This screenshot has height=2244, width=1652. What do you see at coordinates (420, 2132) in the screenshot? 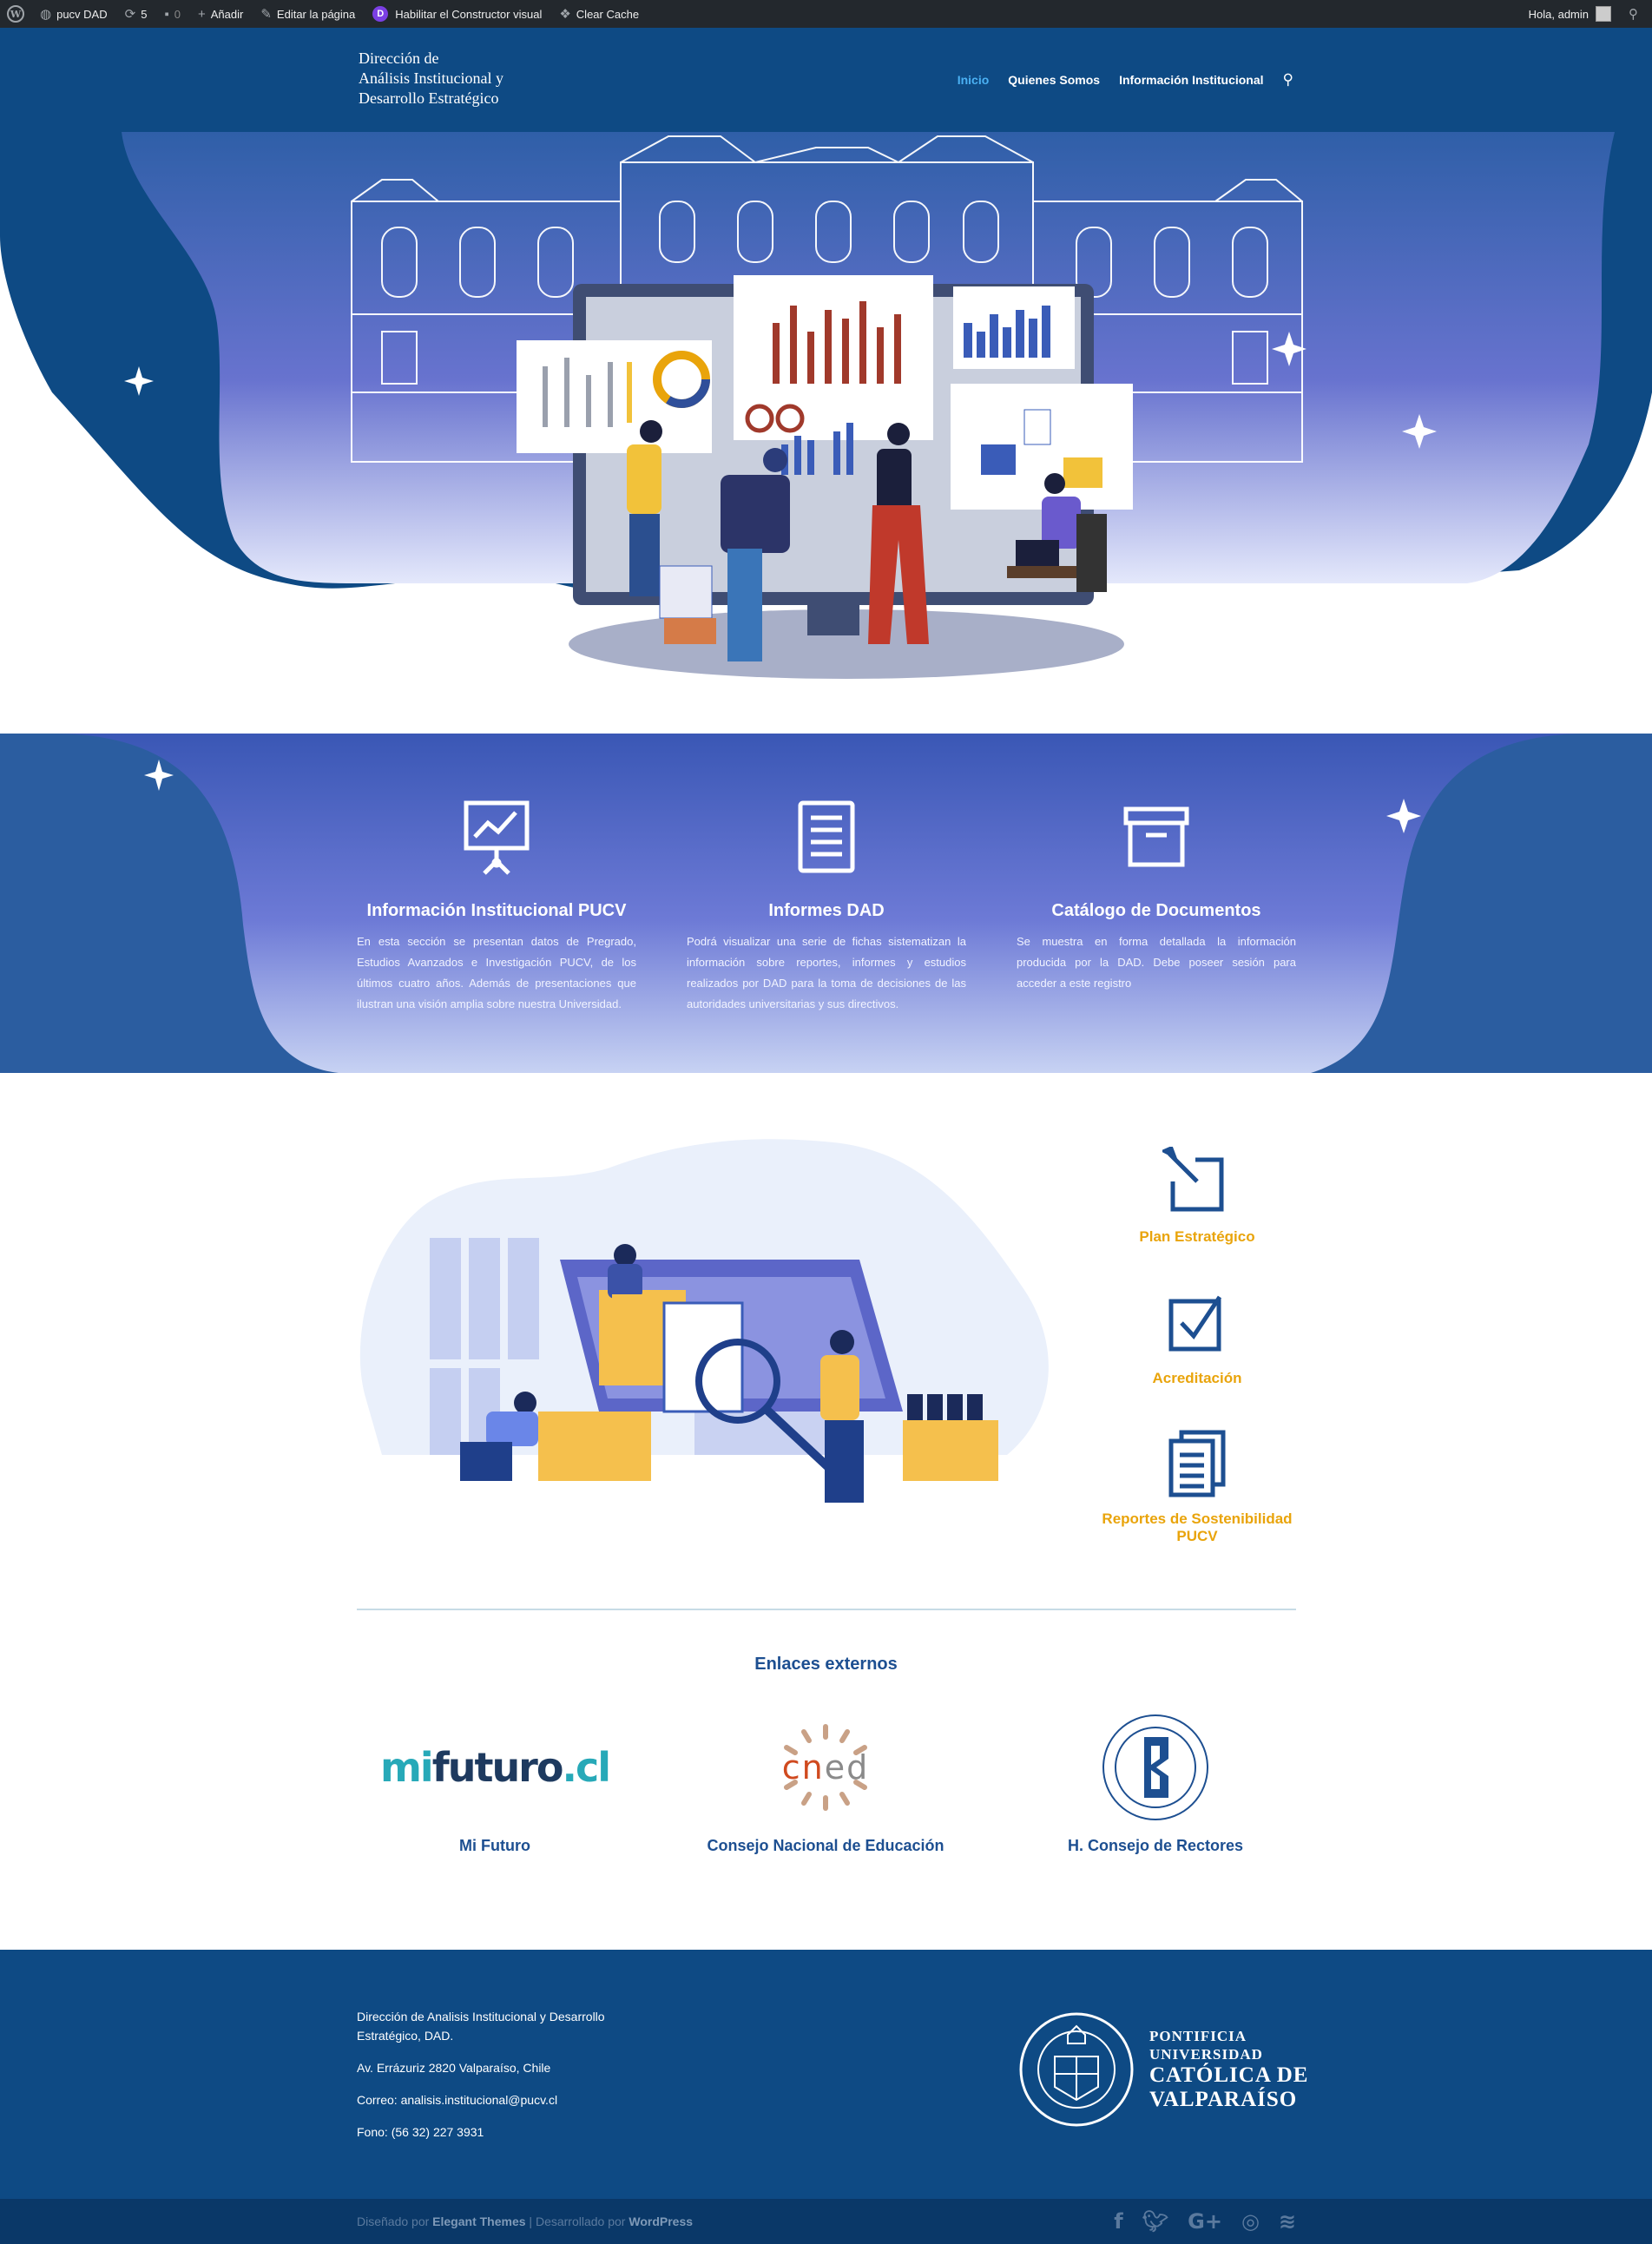
I see `footer-phone: Fono: (56 32) 227 3931` at bounding box center [420, 2132].